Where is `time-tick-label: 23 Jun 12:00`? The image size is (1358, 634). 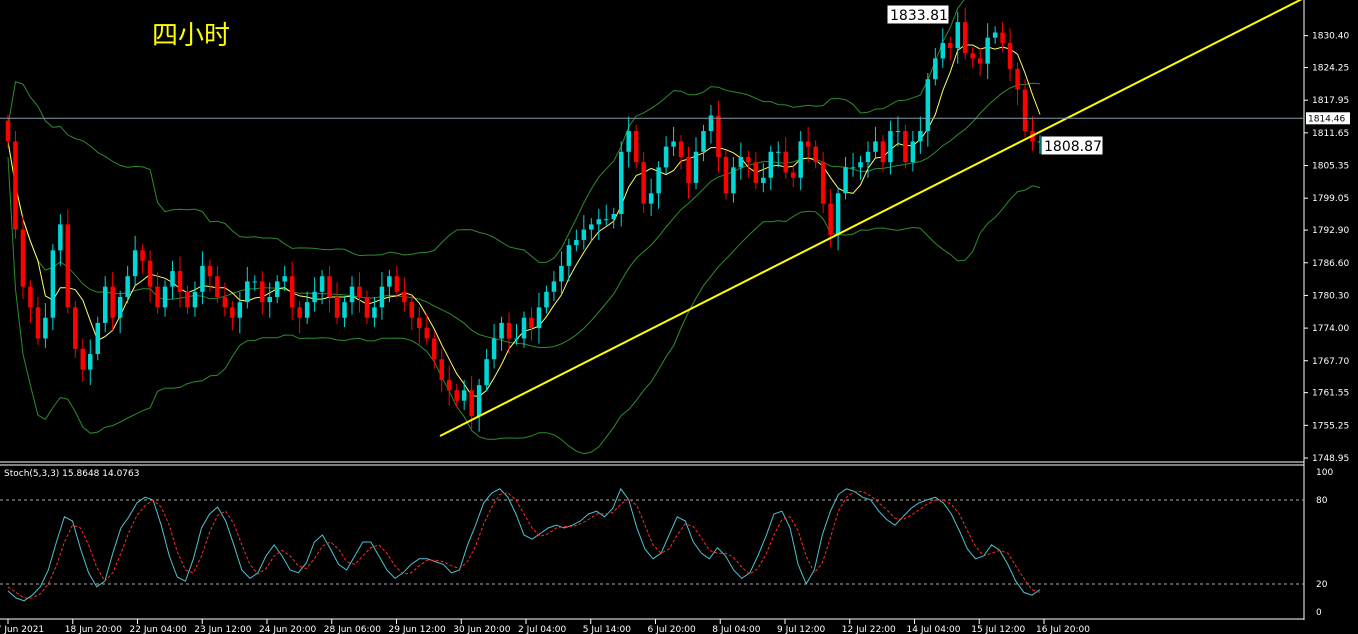
time-tick-label: 23 Jun 12:00 is located at coordinates (222, 629).